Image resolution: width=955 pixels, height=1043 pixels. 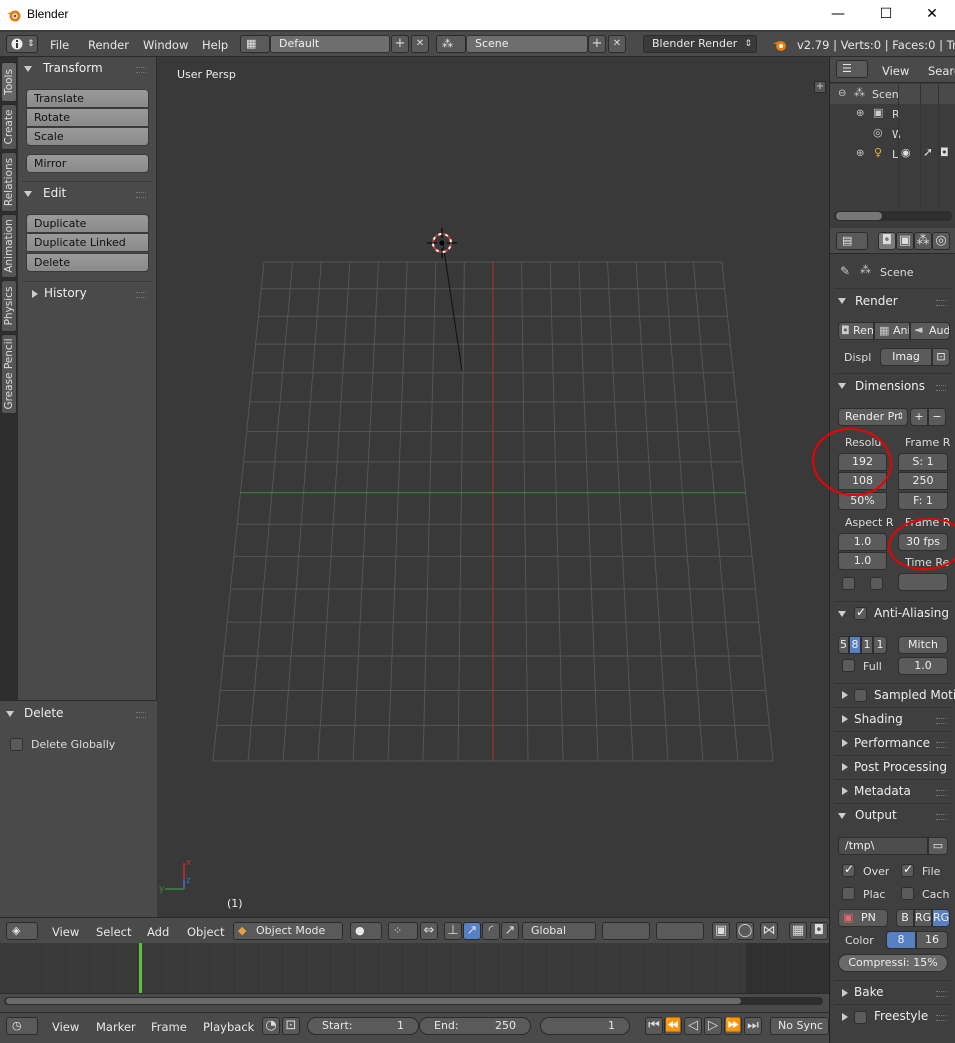 What do you see at coordinates (87, 98) in the screenshot?
I see `translate-button: Translate` at bounding box center [87, 98].